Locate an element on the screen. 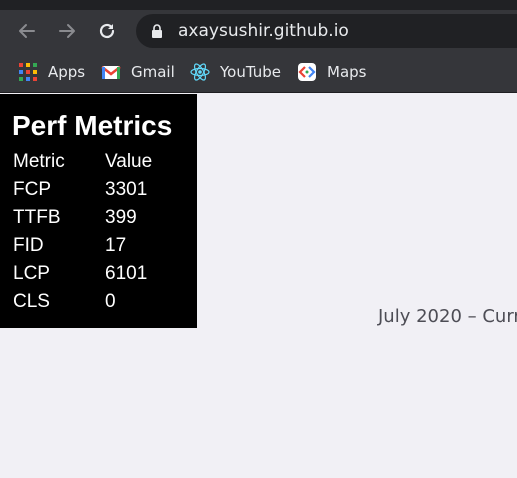  date-range-text: July 2020 – Curr is located at coordinates (447, 316).